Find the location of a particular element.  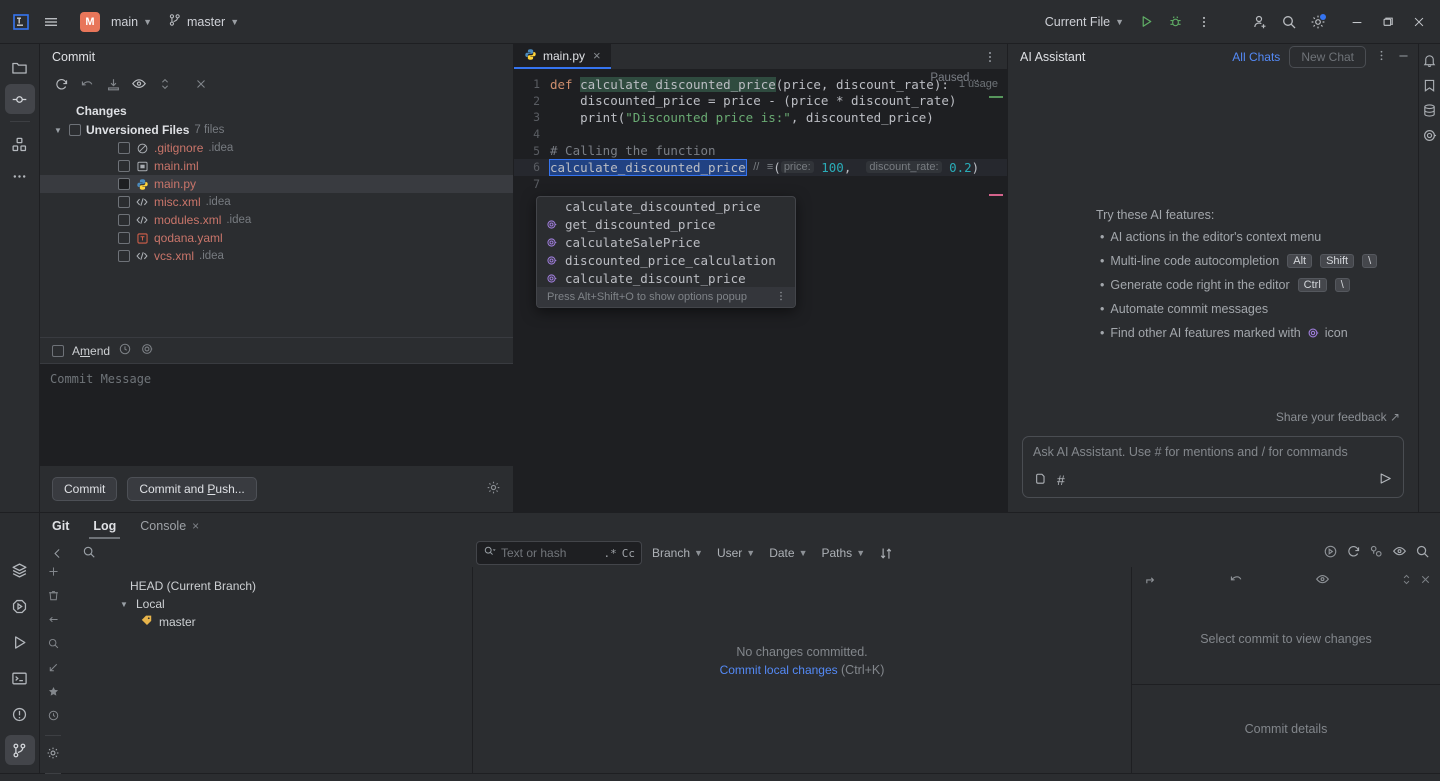

preview-icon is located at coordinates (1322, 581).